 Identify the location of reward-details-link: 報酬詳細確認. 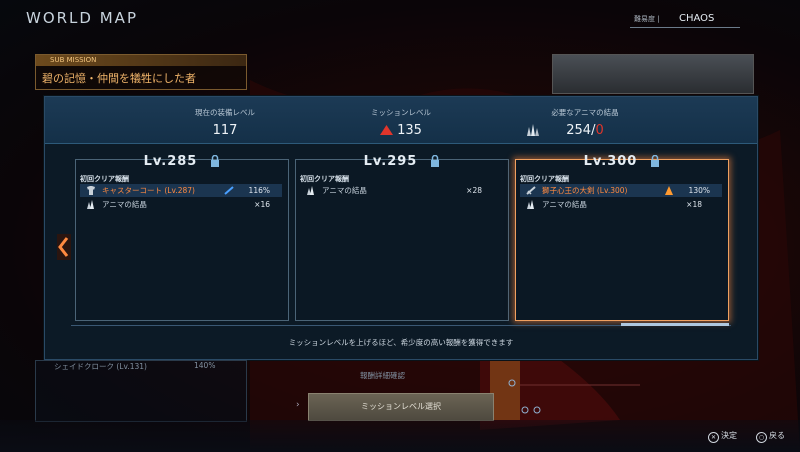
(382, 375).